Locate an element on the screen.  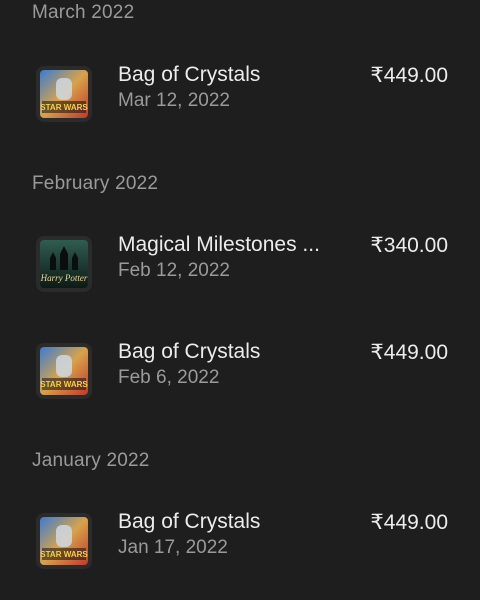
purchase-date: Mar 12, 2022 is located at coordinates (174, 100).